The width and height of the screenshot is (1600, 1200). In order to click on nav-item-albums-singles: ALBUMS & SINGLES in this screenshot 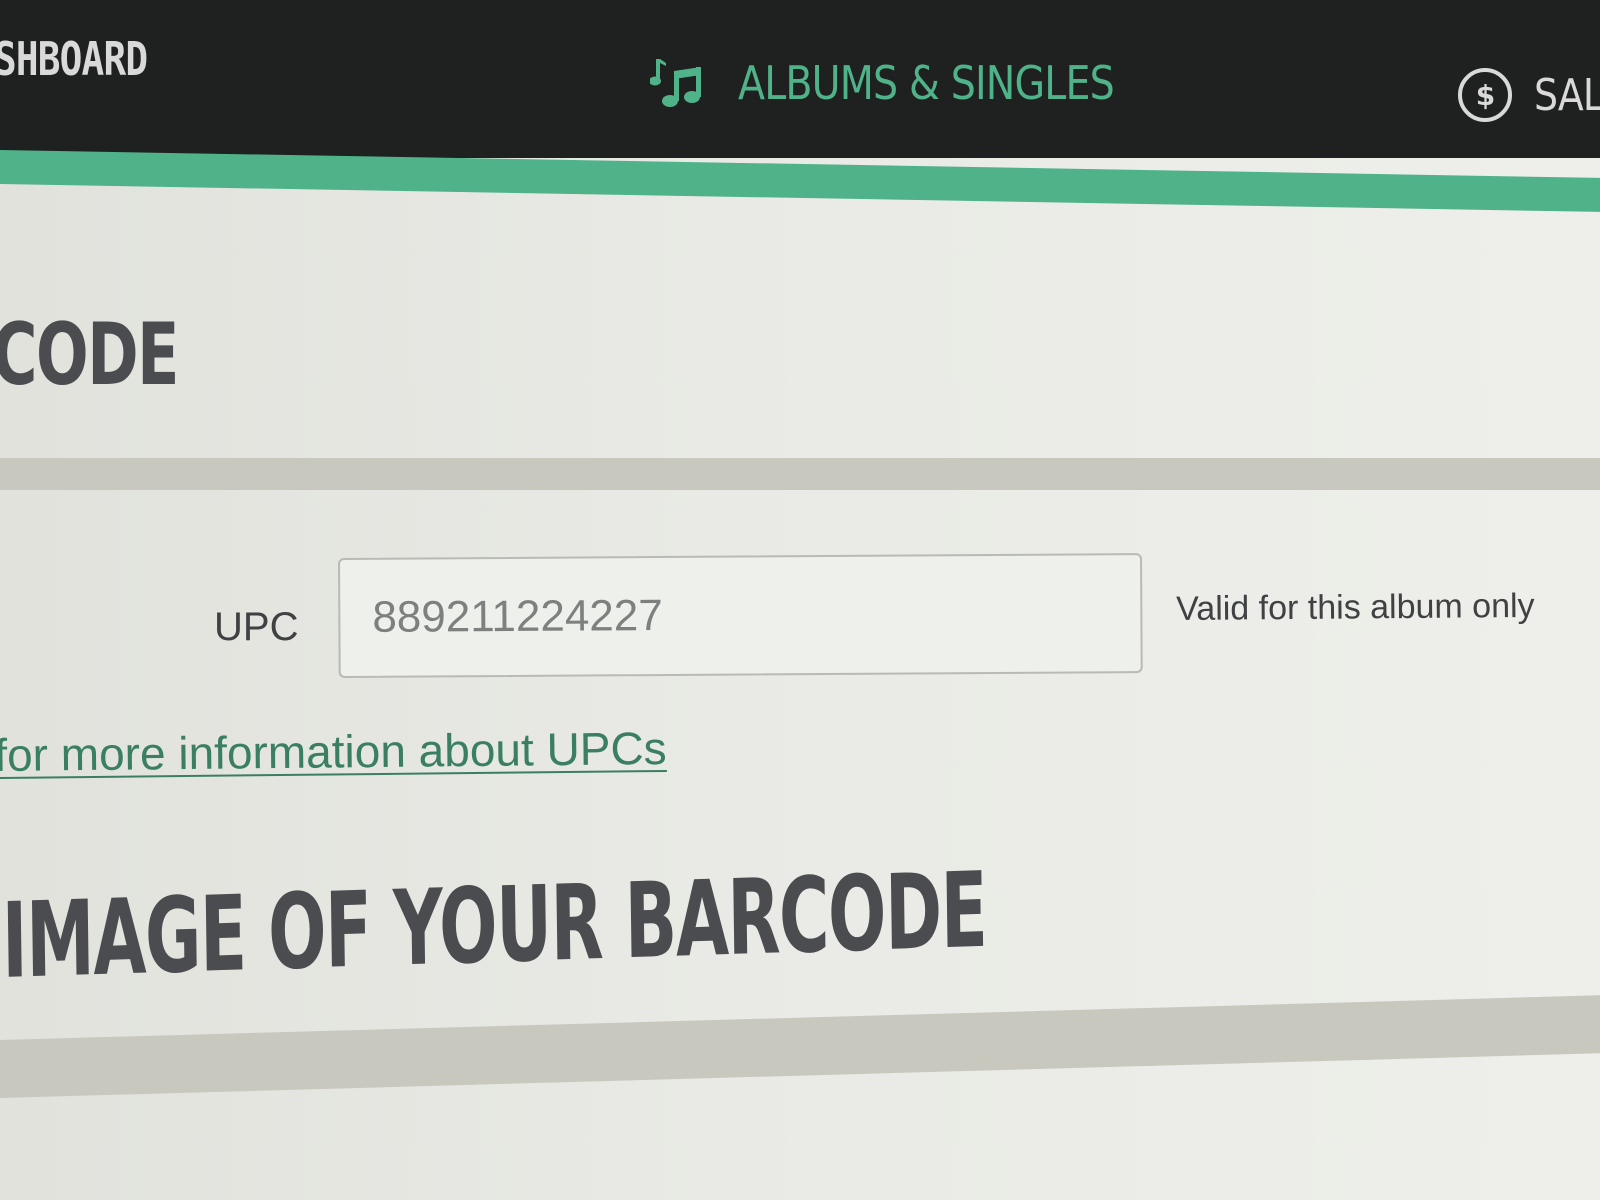, I will do `click(912, 83)`.